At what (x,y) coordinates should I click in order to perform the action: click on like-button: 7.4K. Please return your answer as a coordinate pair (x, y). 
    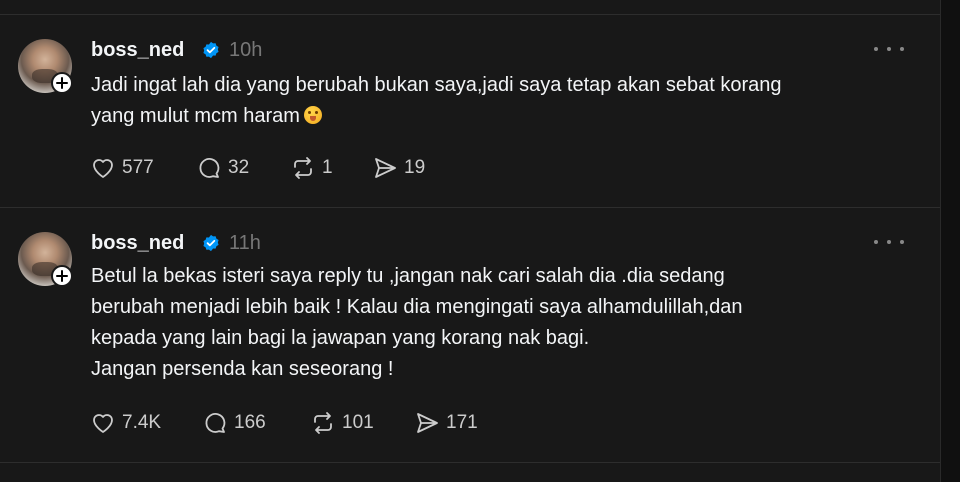
    Looking at the image, I should click on (125, 423).